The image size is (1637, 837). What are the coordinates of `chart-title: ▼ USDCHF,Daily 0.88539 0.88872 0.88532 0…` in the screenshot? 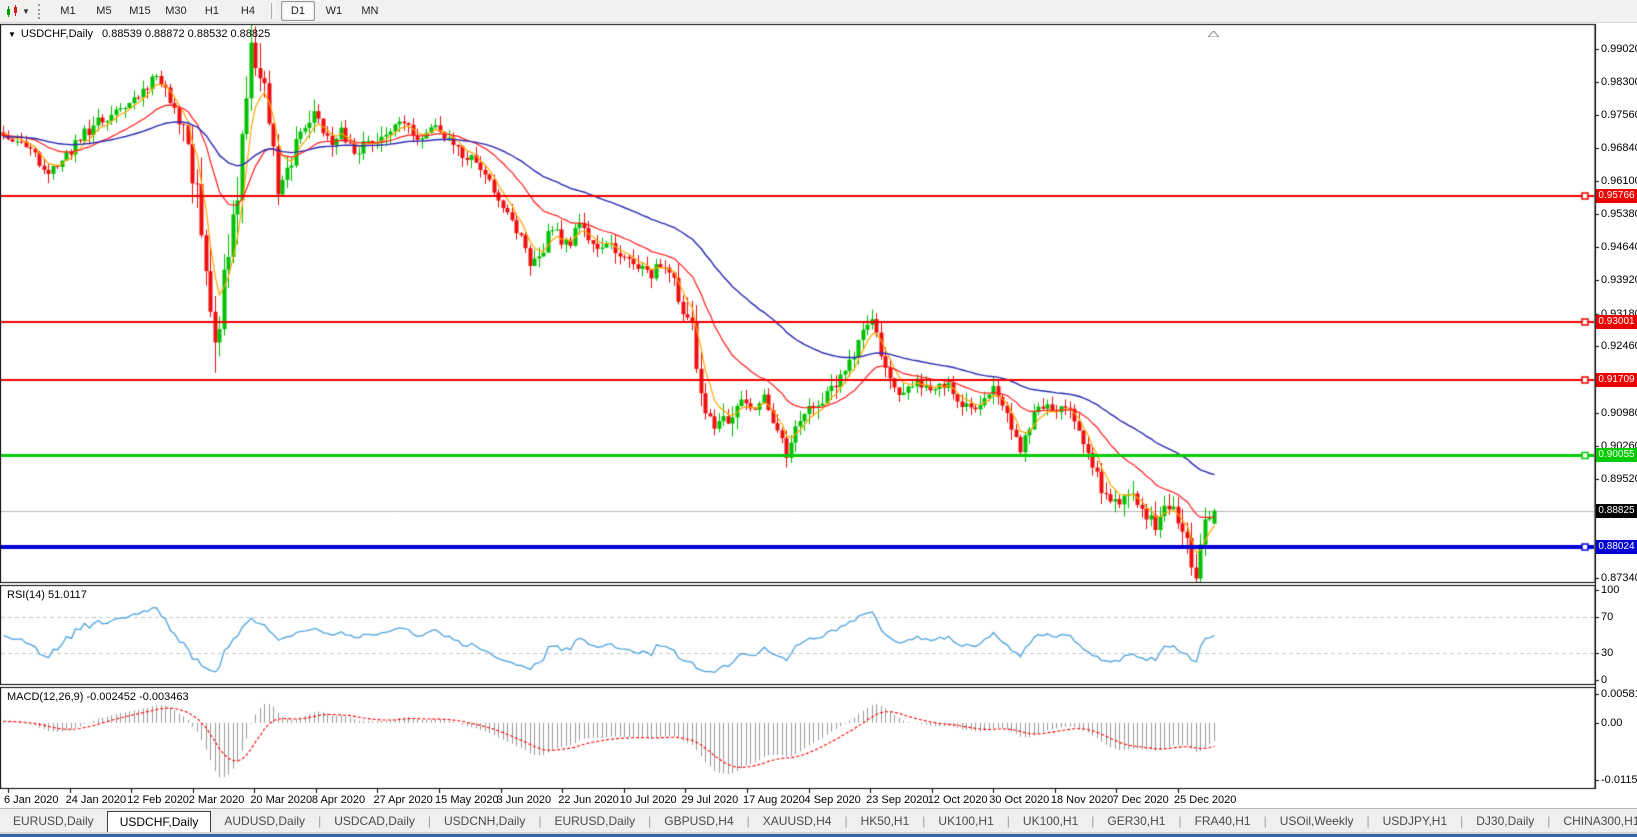 It's located at (139, 34).